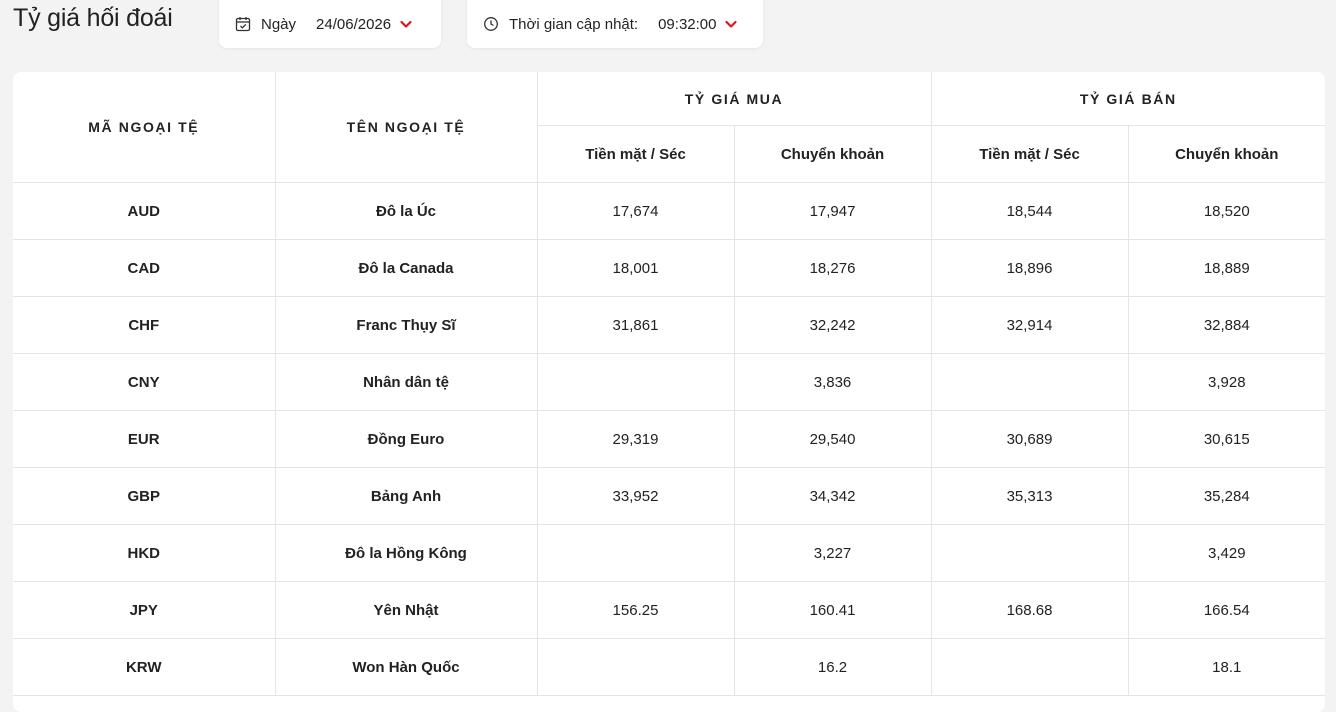  What do you see at coordinates (1226, 439) in the screenshot?
I see `sell-transfer-rate: 30,615` at bounding box center [1226, 439].